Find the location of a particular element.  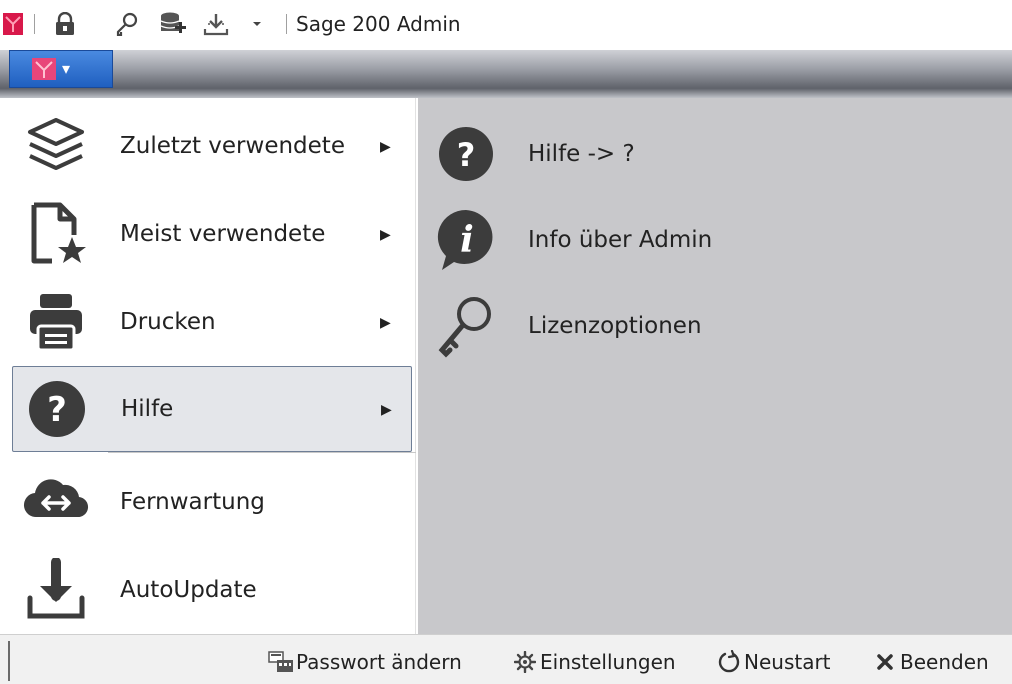

lock-icon is located at coordinates (65, 24).